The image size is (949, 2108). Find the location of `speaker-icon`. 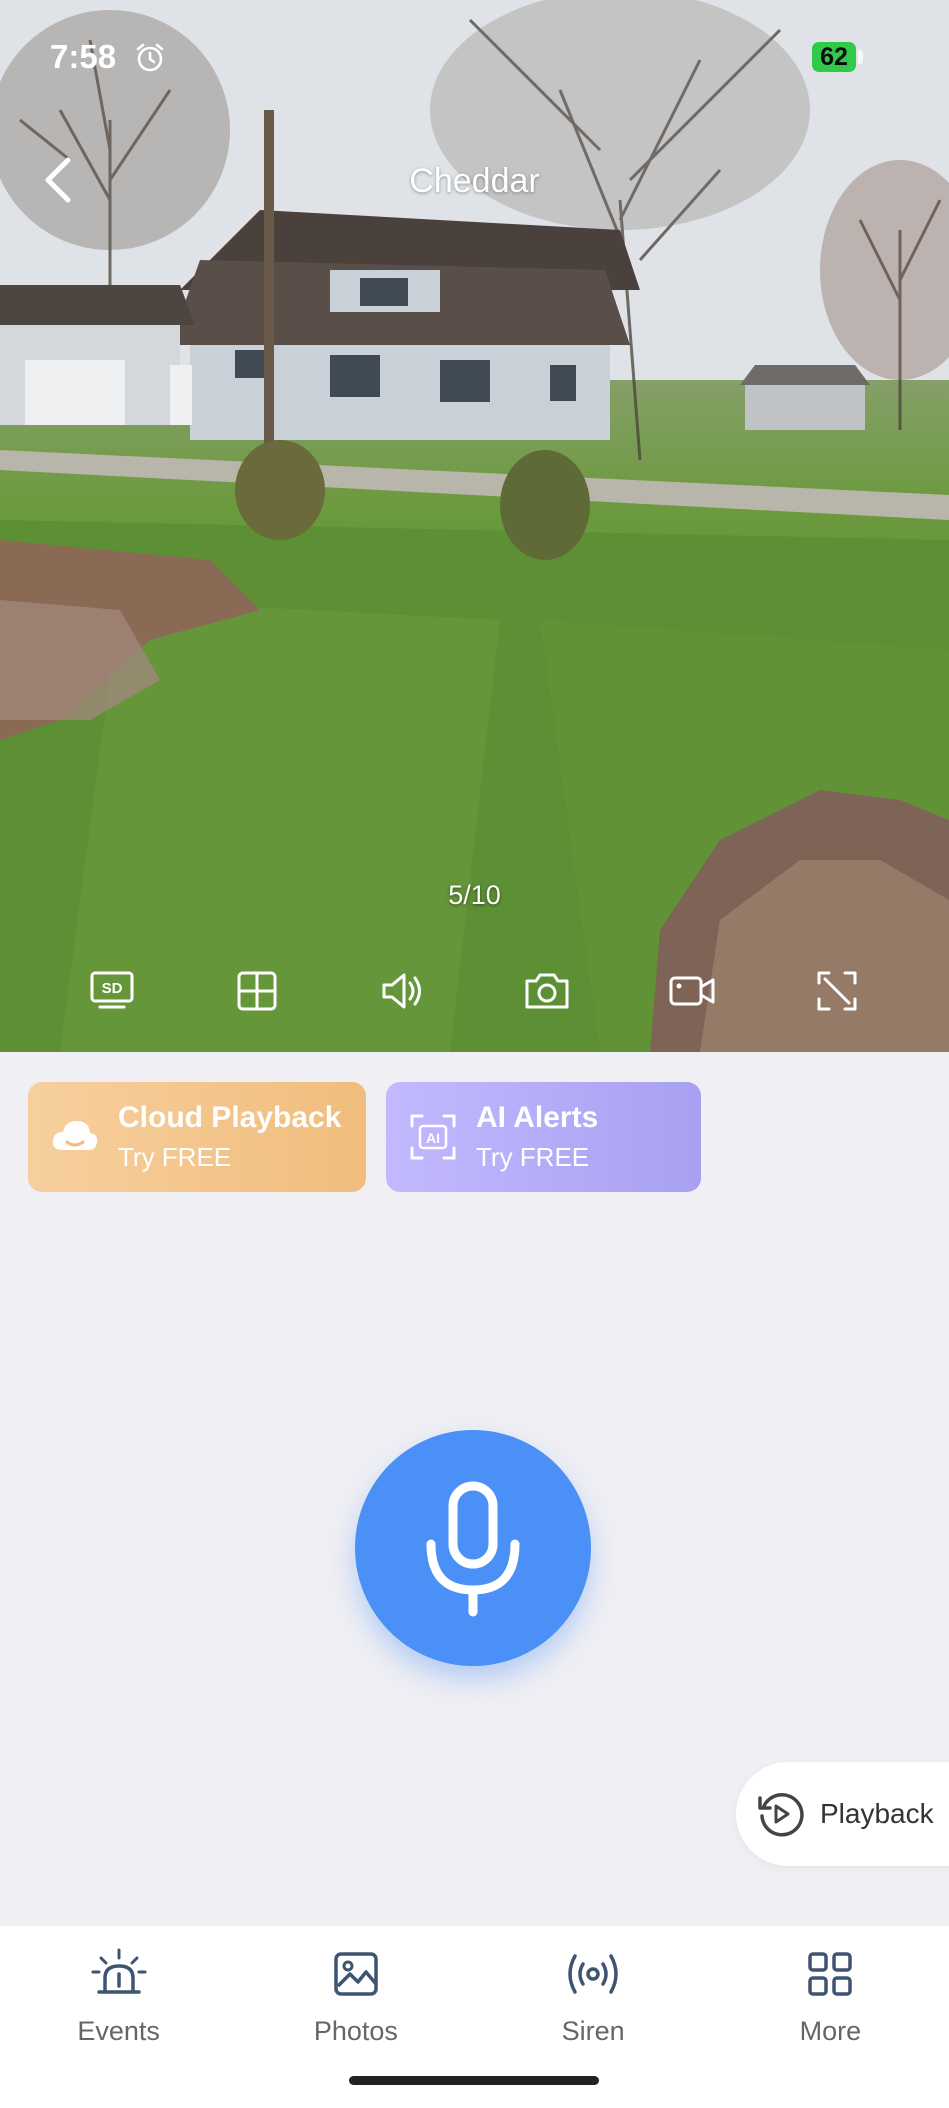

speaker-icon is located at coordinates (402, 991).